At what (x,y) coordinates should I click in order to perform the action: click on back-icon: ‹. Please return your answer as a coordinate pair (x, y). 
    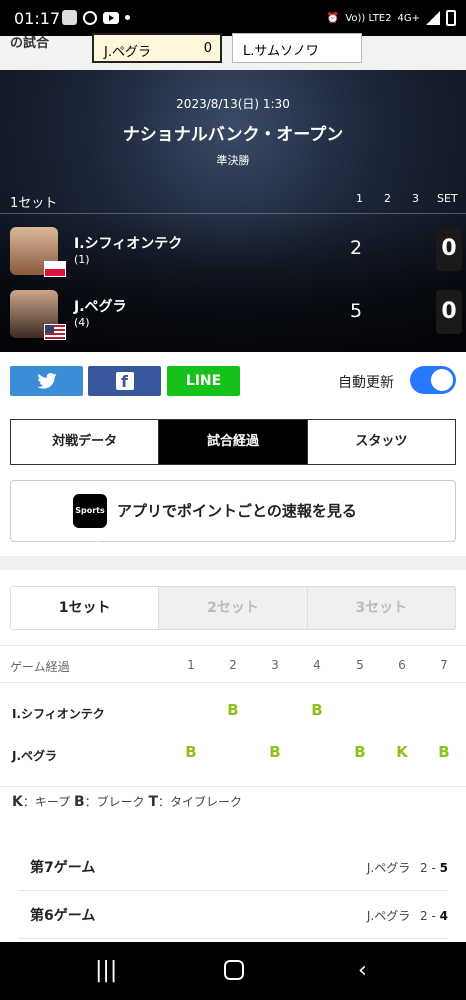
    Looking at the image, I should click on (362, 970).